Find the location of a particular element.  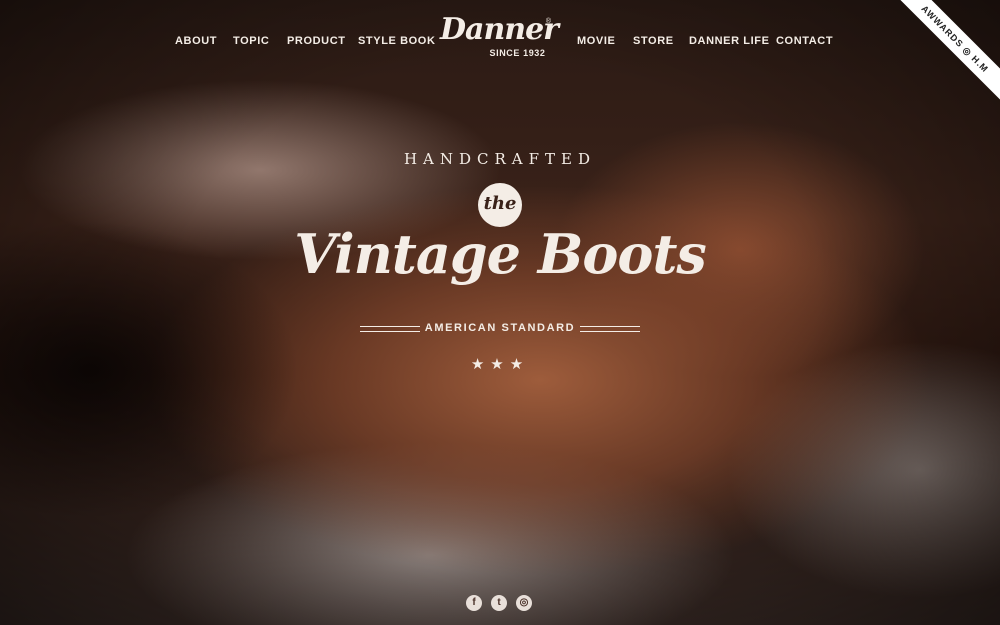

logo-registered-mark: ® is located at coordinates (548, 21).